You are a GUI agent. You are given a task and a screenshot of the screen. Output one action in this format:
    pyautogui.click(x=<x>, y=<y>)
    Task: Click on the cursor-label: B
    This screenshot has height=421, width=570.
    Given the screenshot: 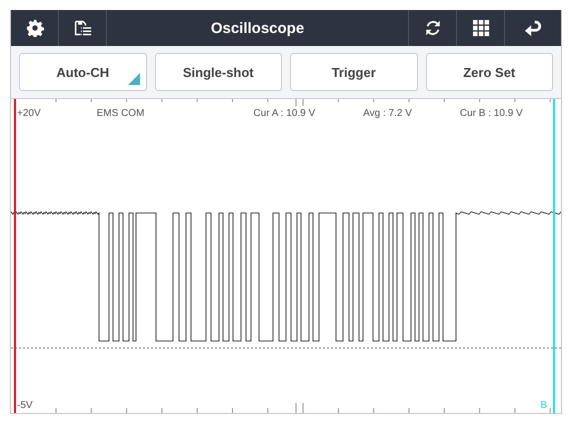 What is the action you would take?
    pyautogui.click(x=543, y=405)
    